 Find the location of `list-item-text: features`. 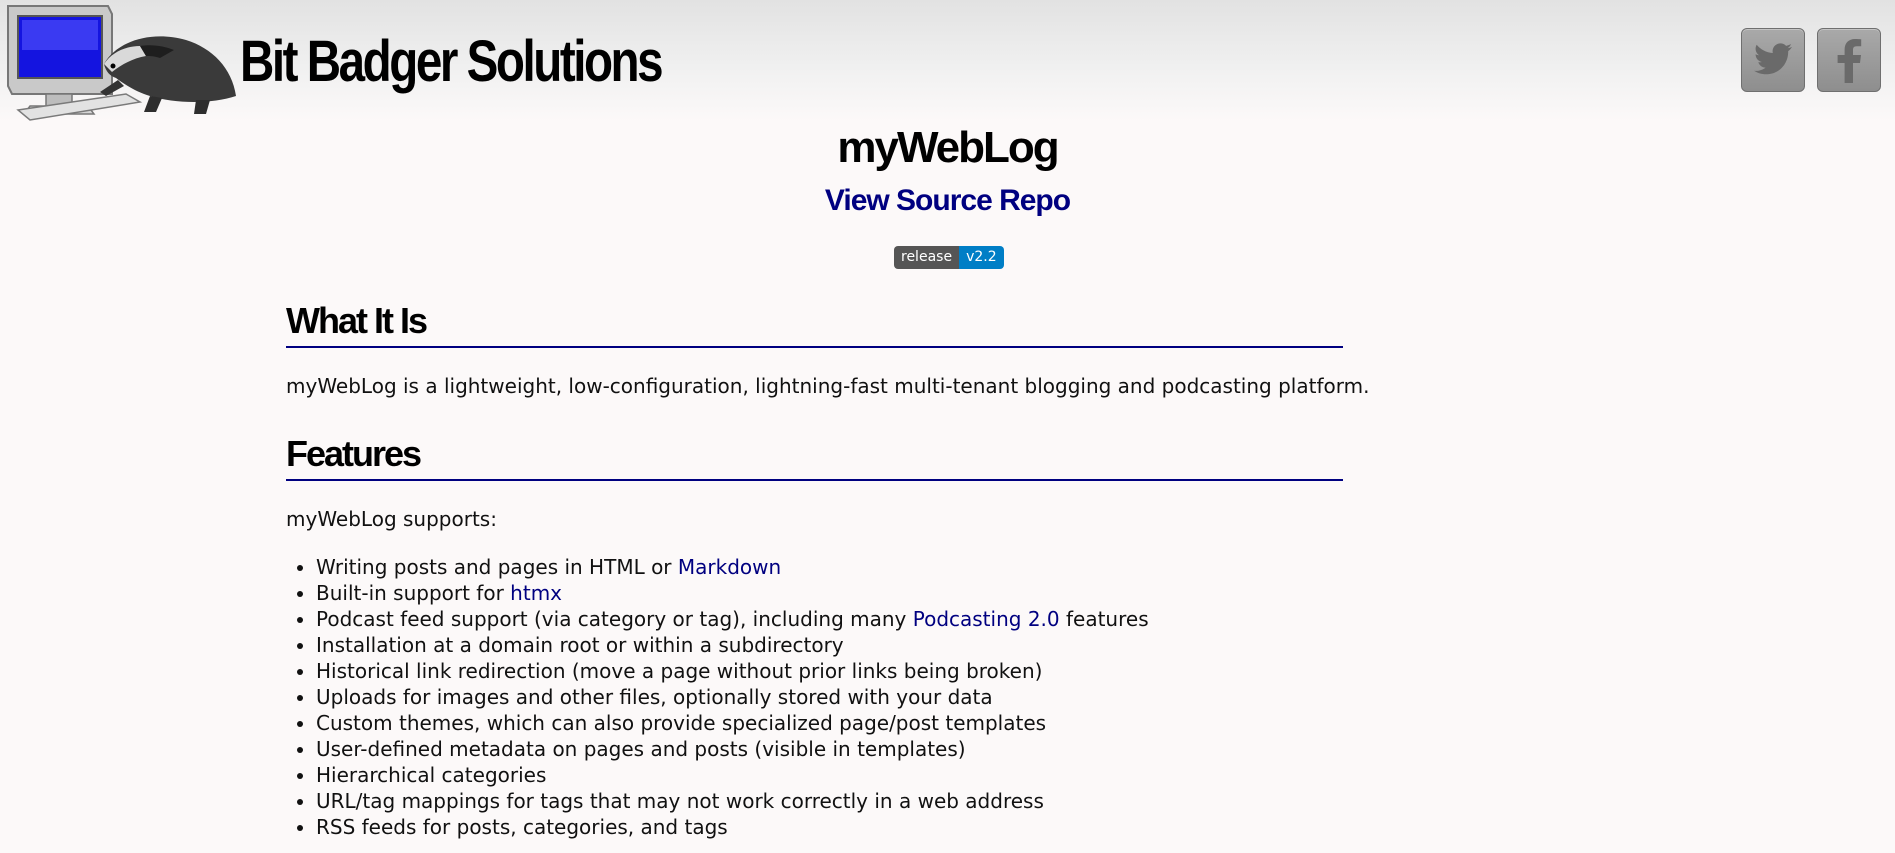

list-item-text: features is located at coordinates (1104, 619).